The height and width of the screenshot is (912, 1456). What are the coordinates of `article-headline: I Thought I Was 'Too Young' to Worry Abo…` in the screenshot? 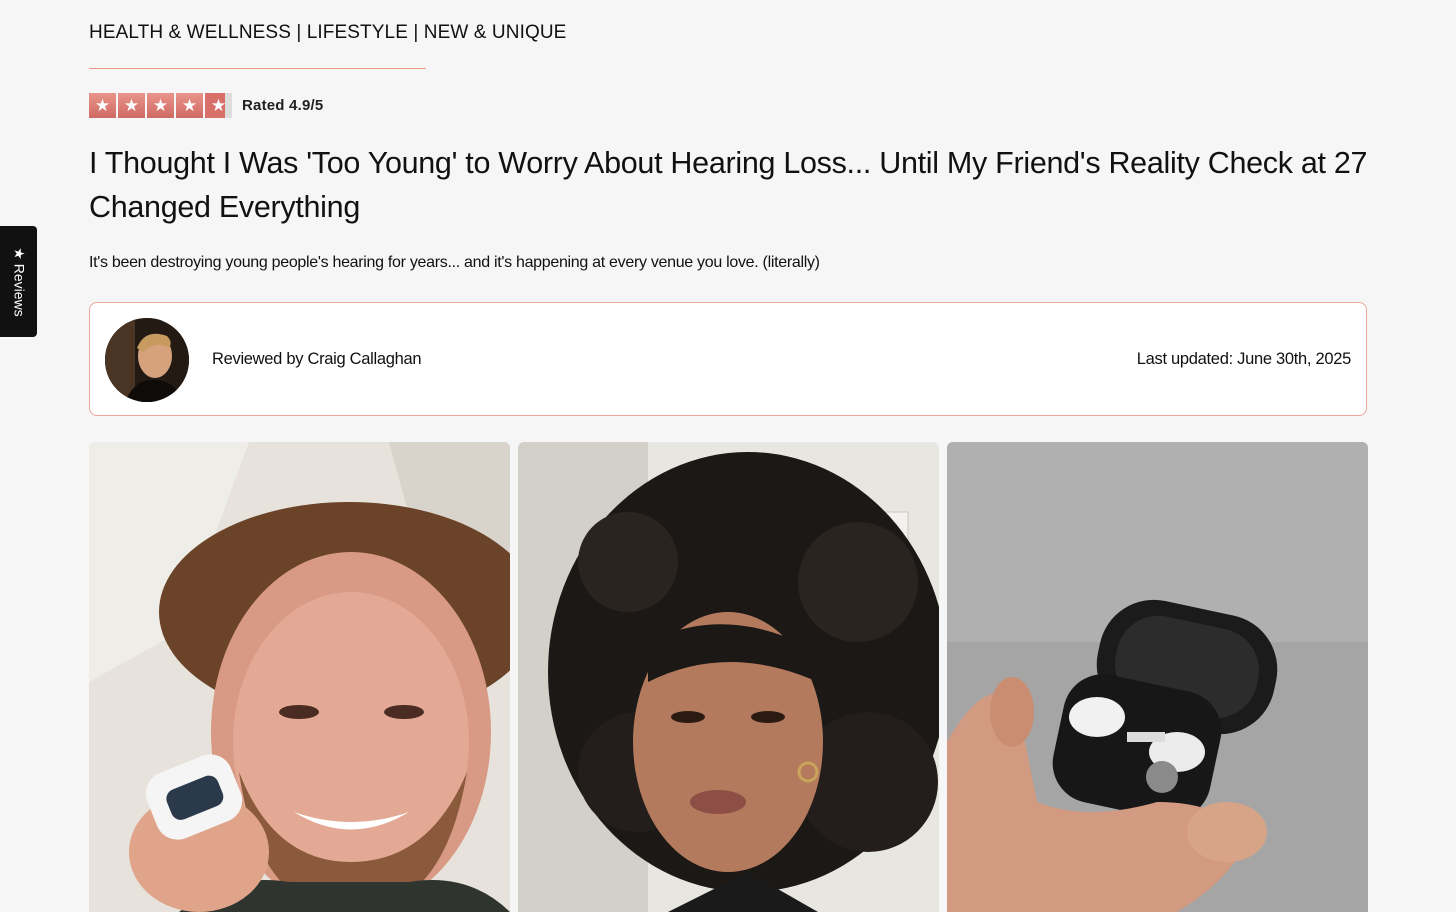 It's located at (728, 185).